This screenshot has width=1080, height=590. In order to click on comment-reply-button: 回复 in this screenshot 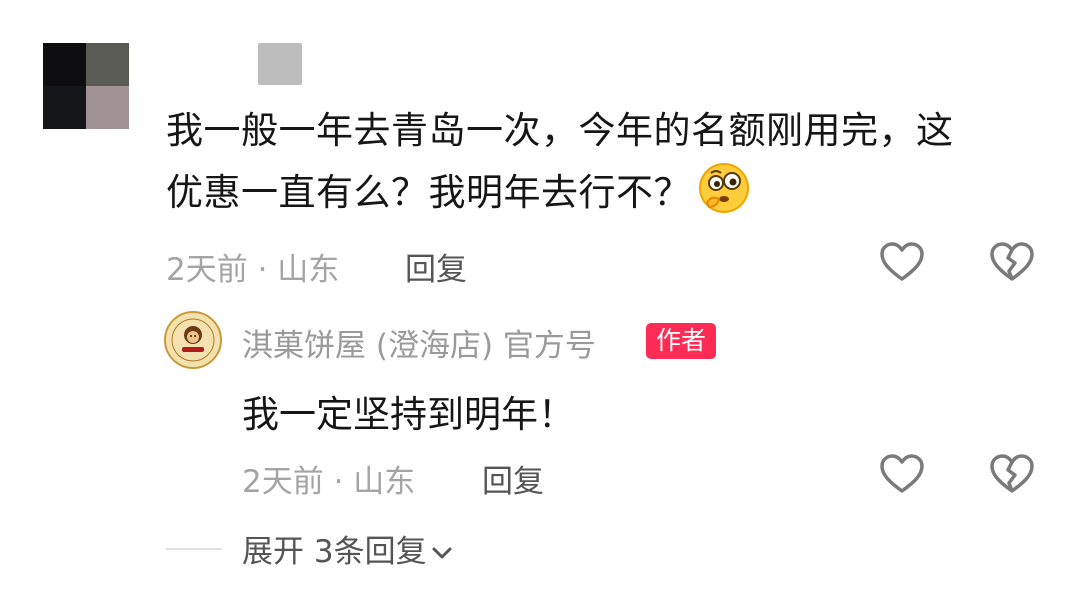, I will do `click(436, 266)`.